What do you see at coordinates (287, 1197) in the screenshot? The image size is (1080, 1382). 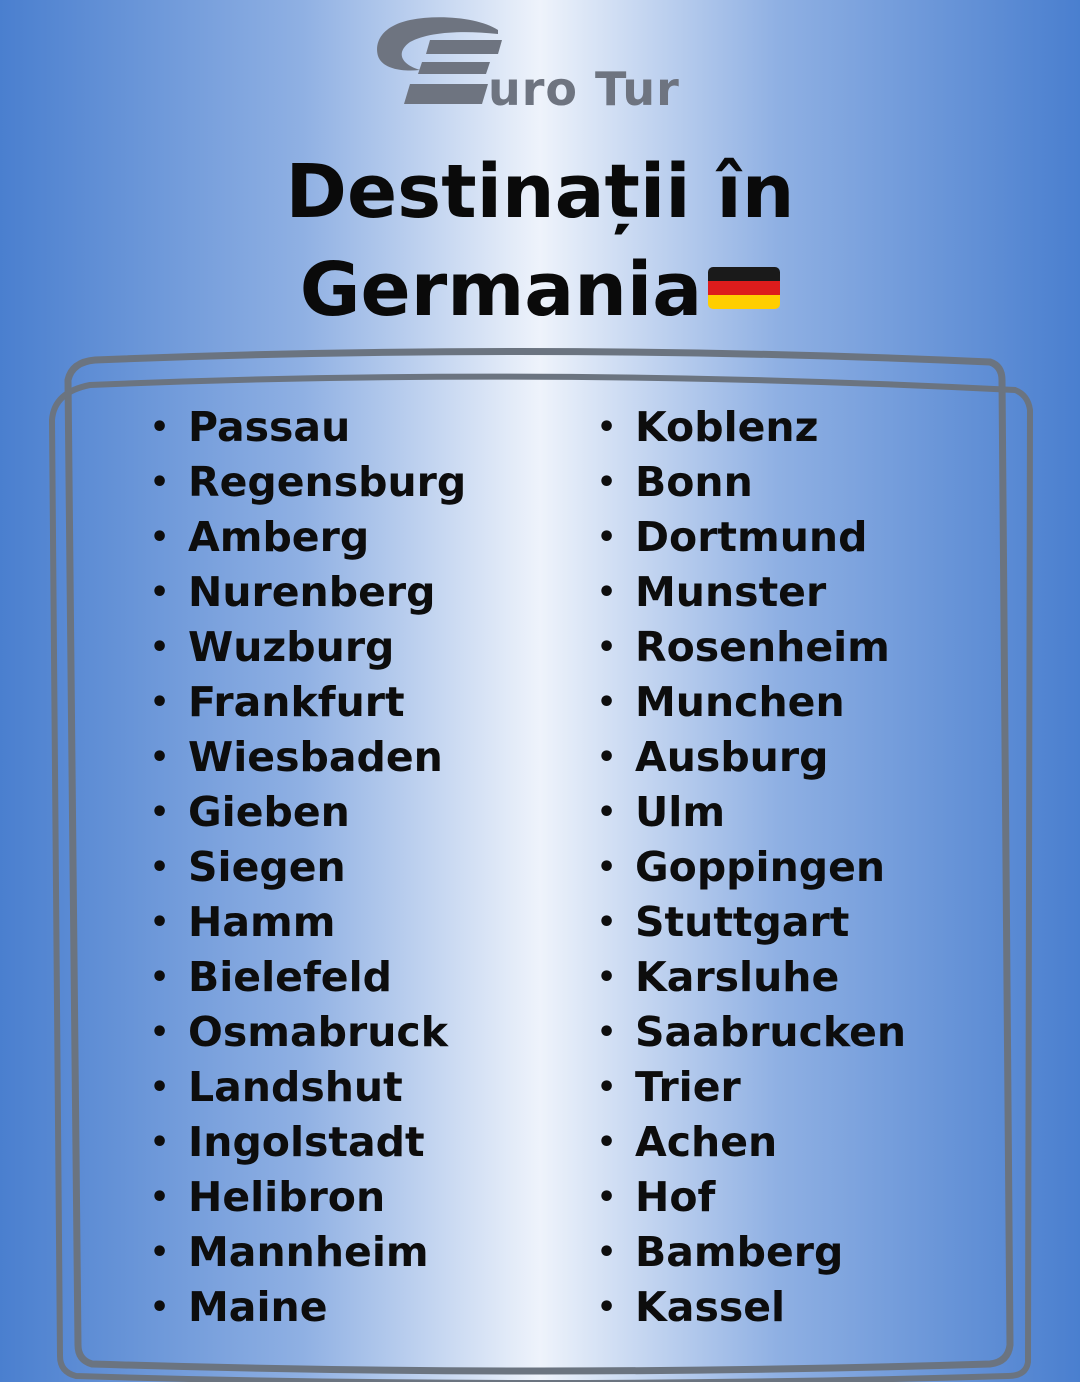 I see `destination-name: Helibron` at bounding box center [287, 1197].